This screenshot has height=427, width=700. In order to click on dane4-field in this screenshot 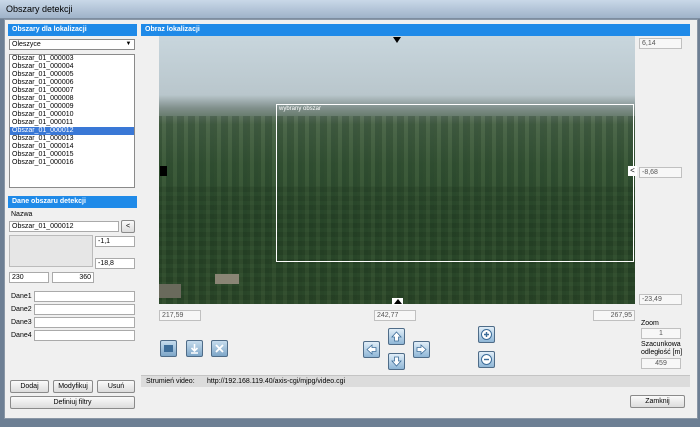, I will do `click(84, 335)`.